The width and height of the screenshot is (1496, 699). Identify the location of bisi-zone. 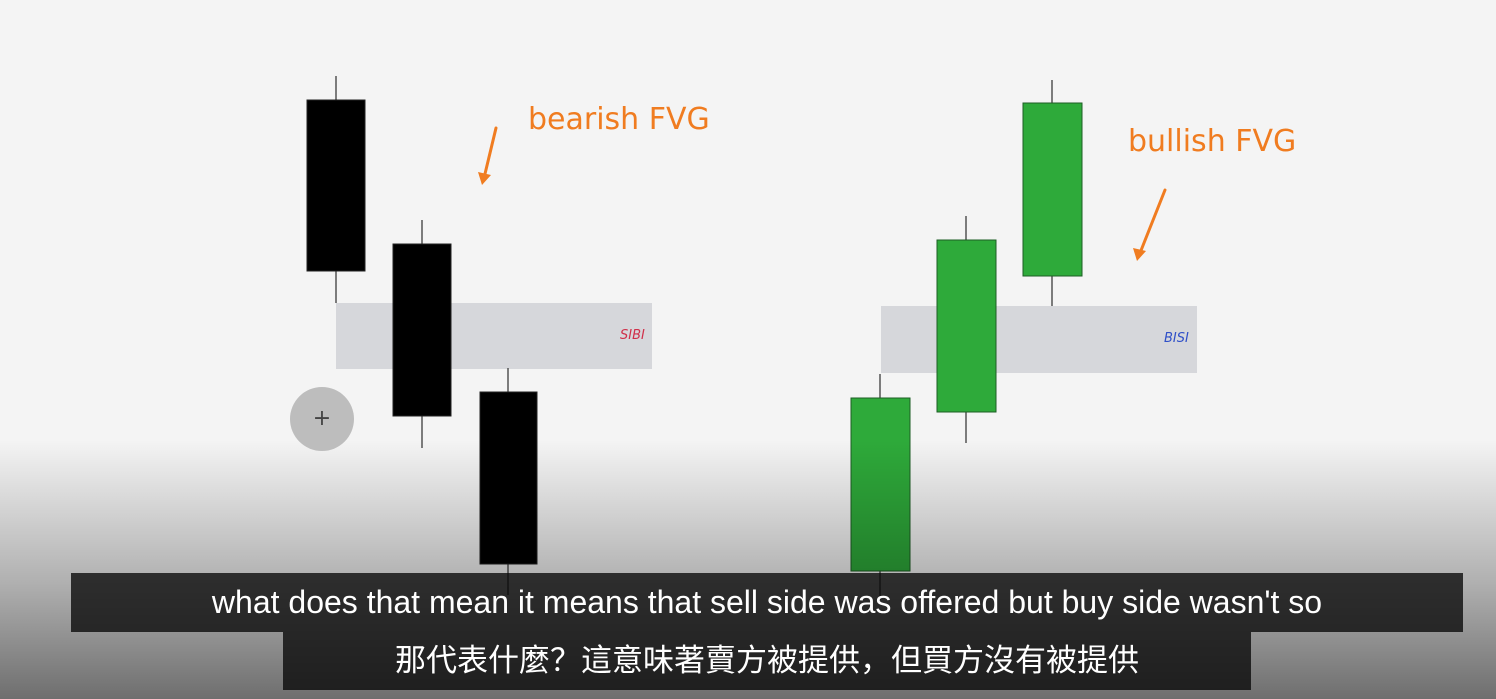
(1039, 339).